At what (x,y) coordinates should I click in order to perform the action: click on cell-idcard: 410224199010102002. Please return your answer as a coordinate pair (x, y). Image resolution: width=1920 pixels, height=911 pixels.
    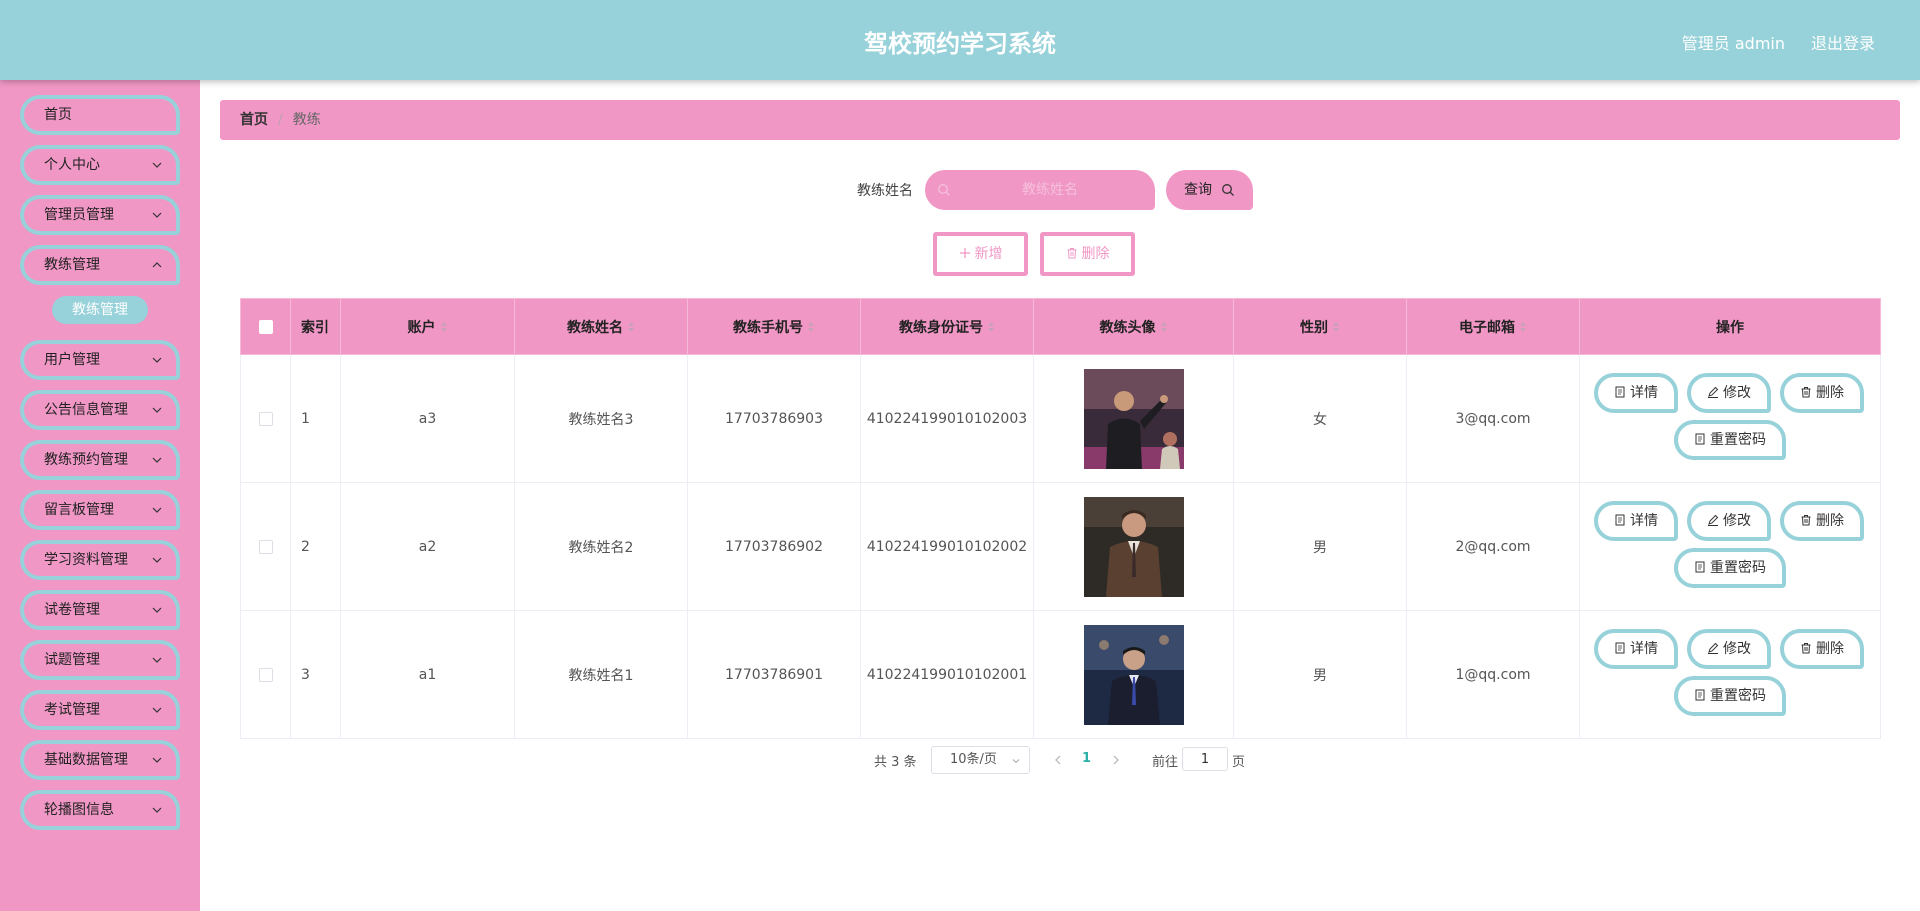
    Looking at the image, I should click on (947, 546).